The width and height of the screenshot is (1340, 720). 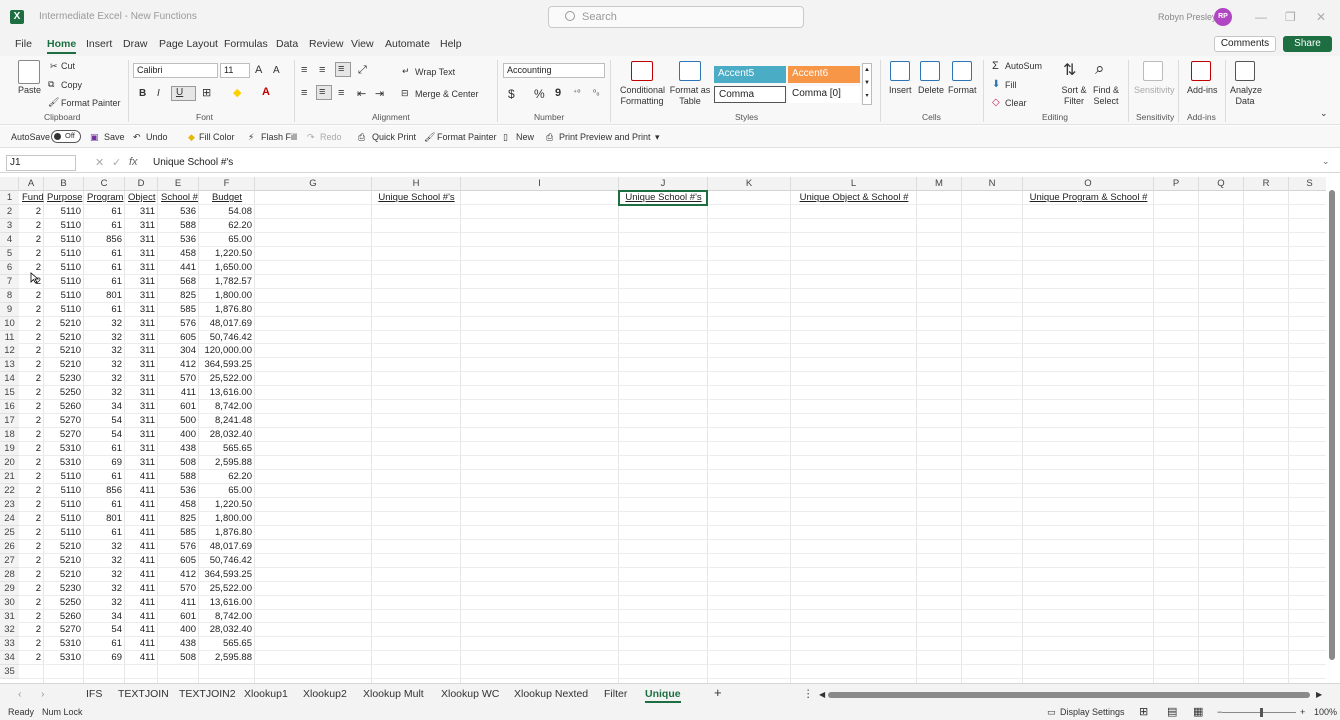 I want to click on cell-a27: 2, so click(x=31, y=561).